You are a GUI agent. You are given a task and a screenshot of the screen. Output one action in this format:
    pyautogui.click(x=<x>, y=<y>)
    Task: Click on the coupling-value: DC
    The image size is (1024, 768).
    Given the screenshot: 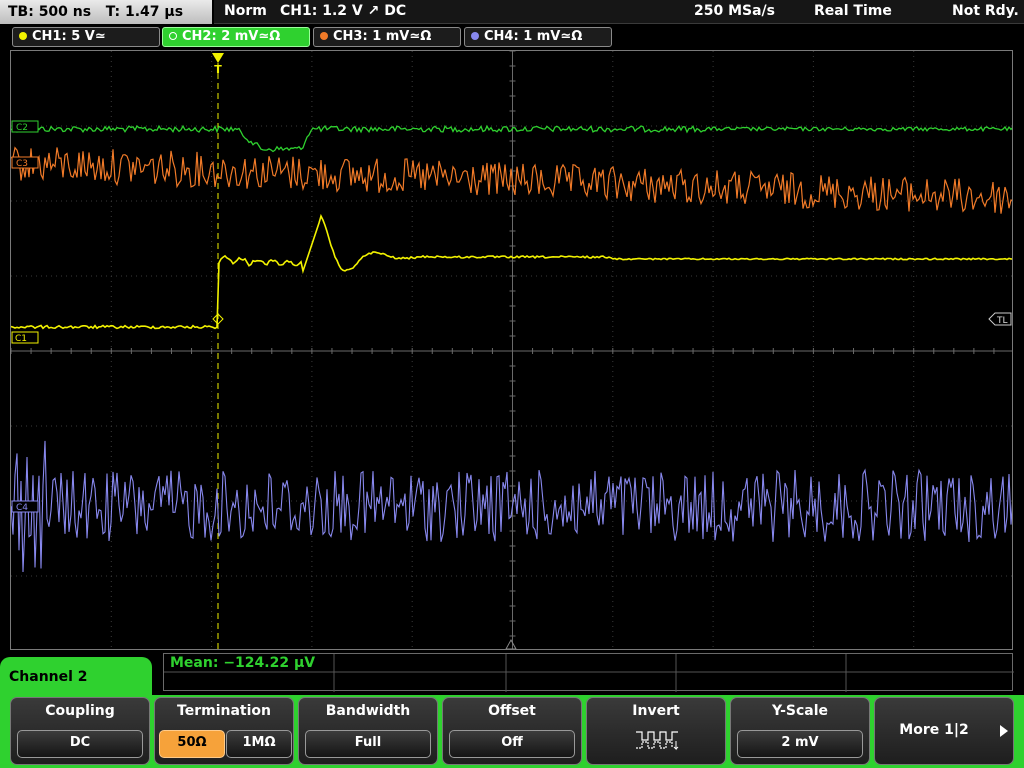 What is the action you would take?
    pyautogui.click(x=80, y=744)
    